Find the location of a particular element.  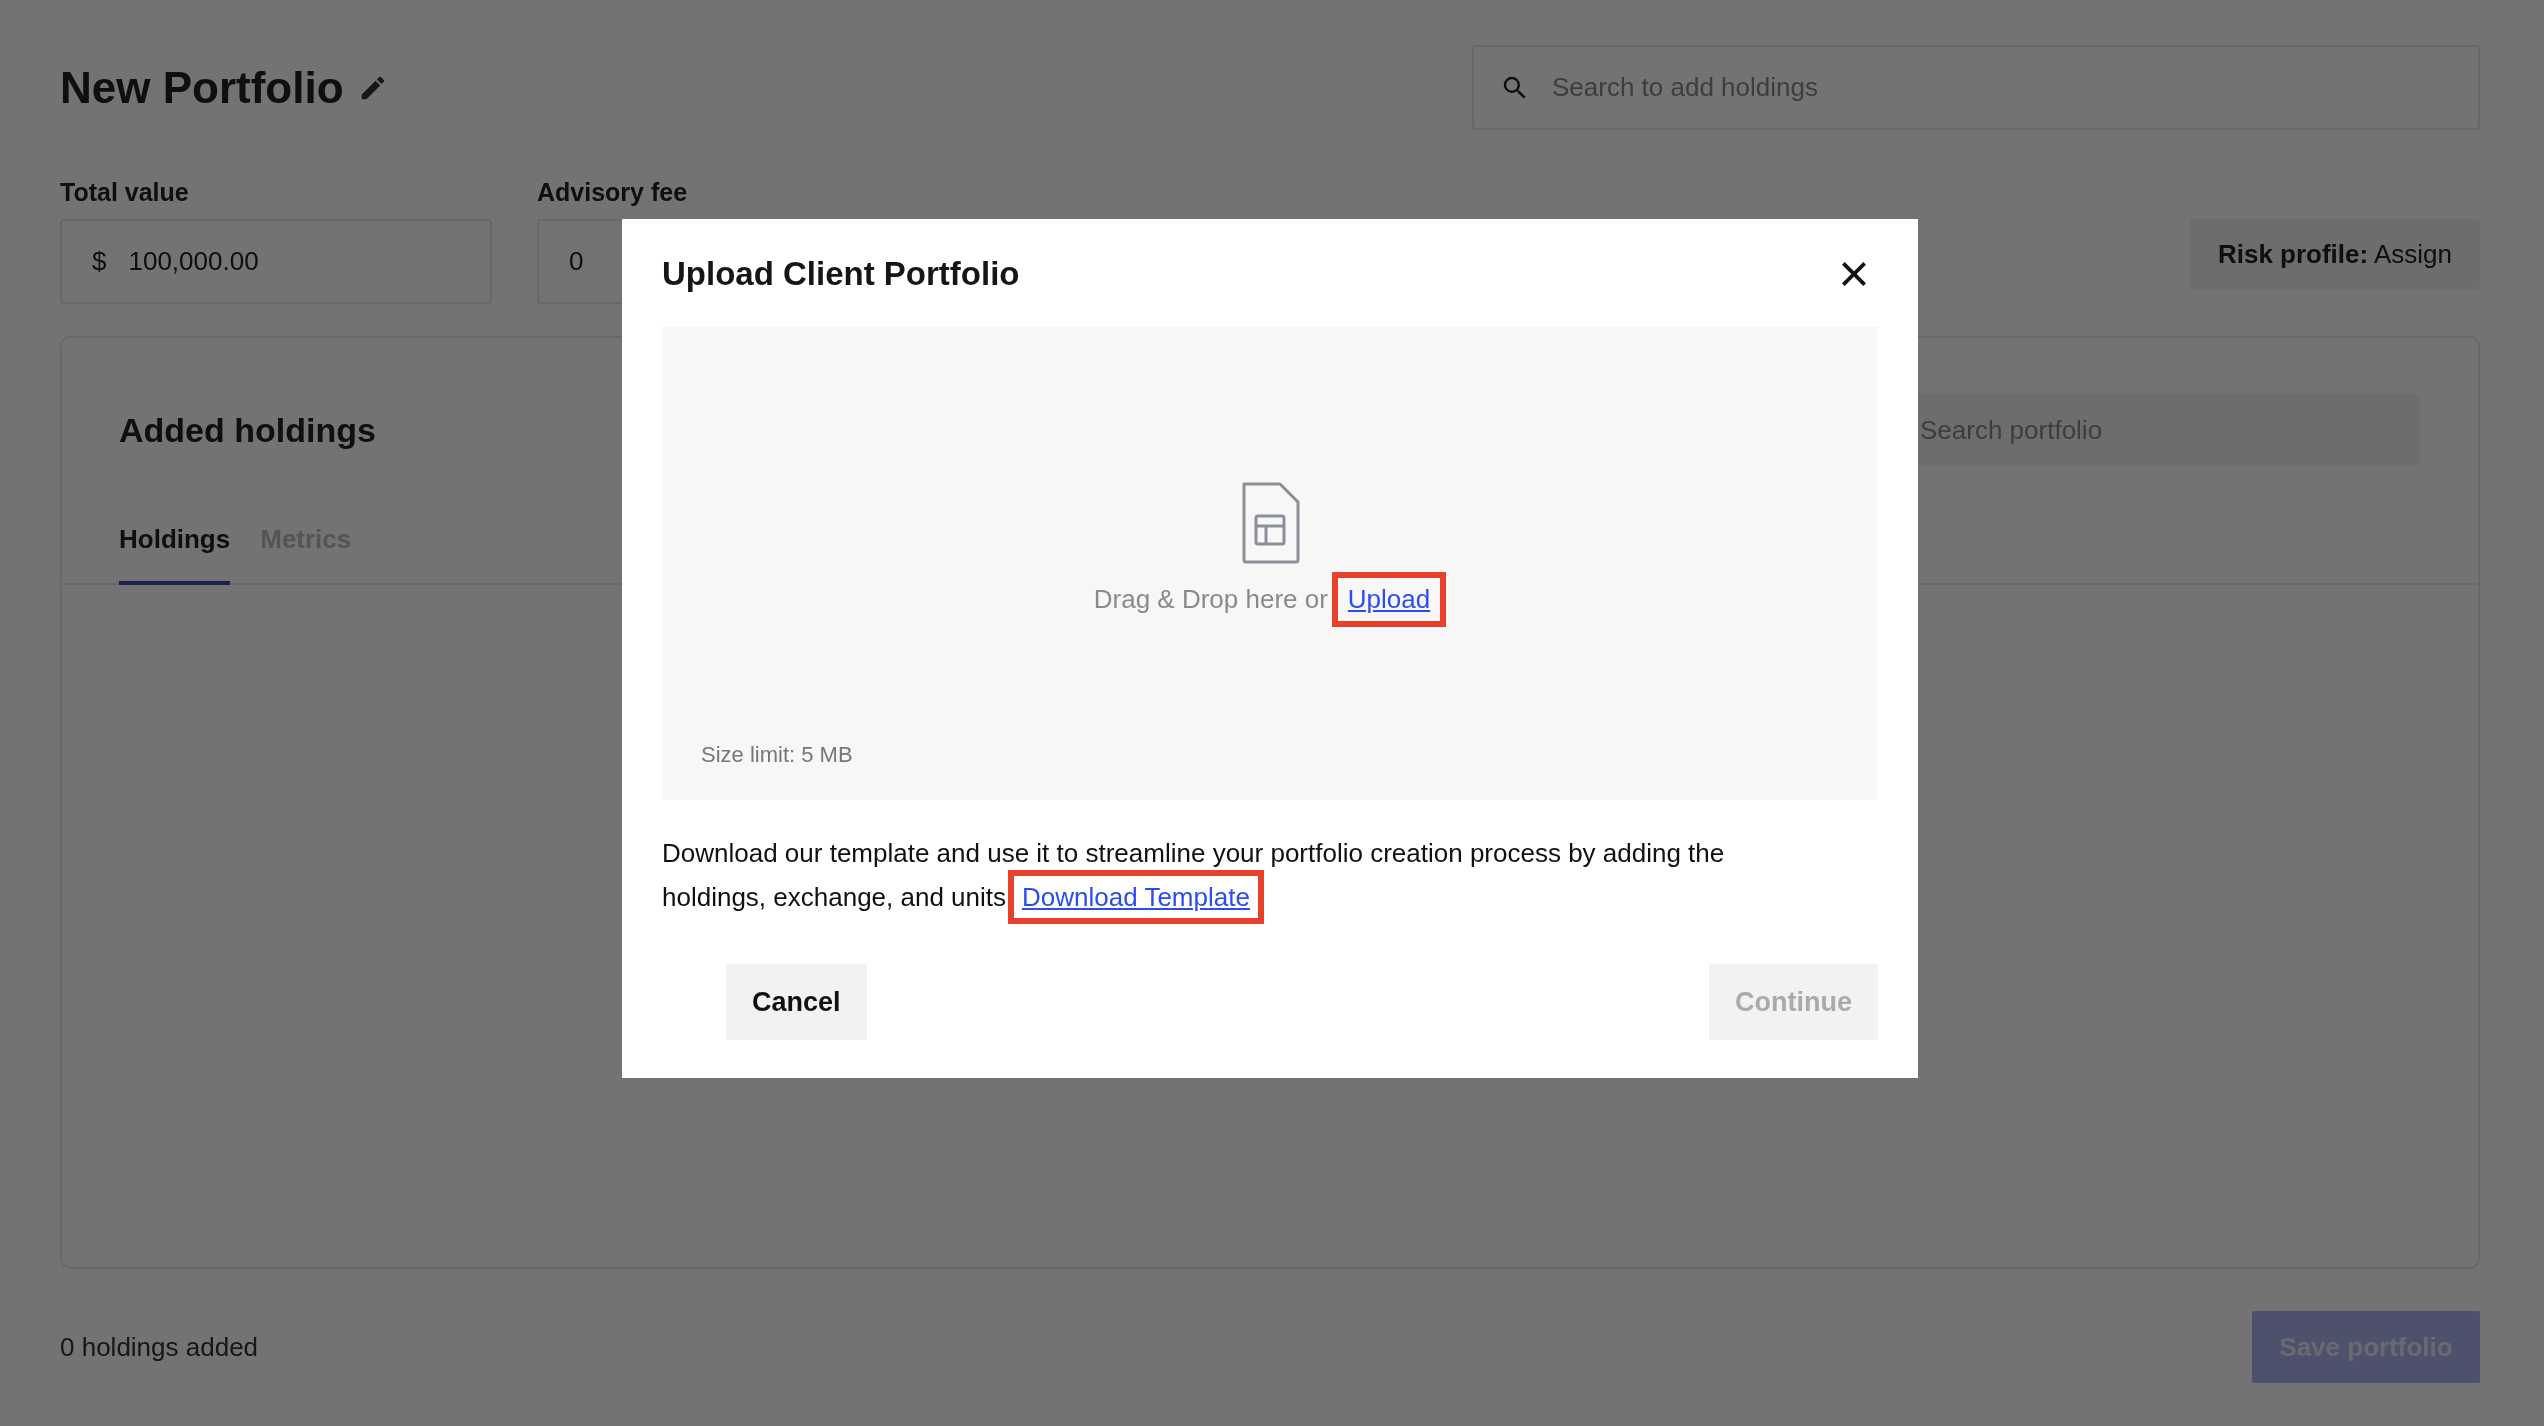

risk-profile-button: Risk profile: Assign is located at coordinates (2334, 254).